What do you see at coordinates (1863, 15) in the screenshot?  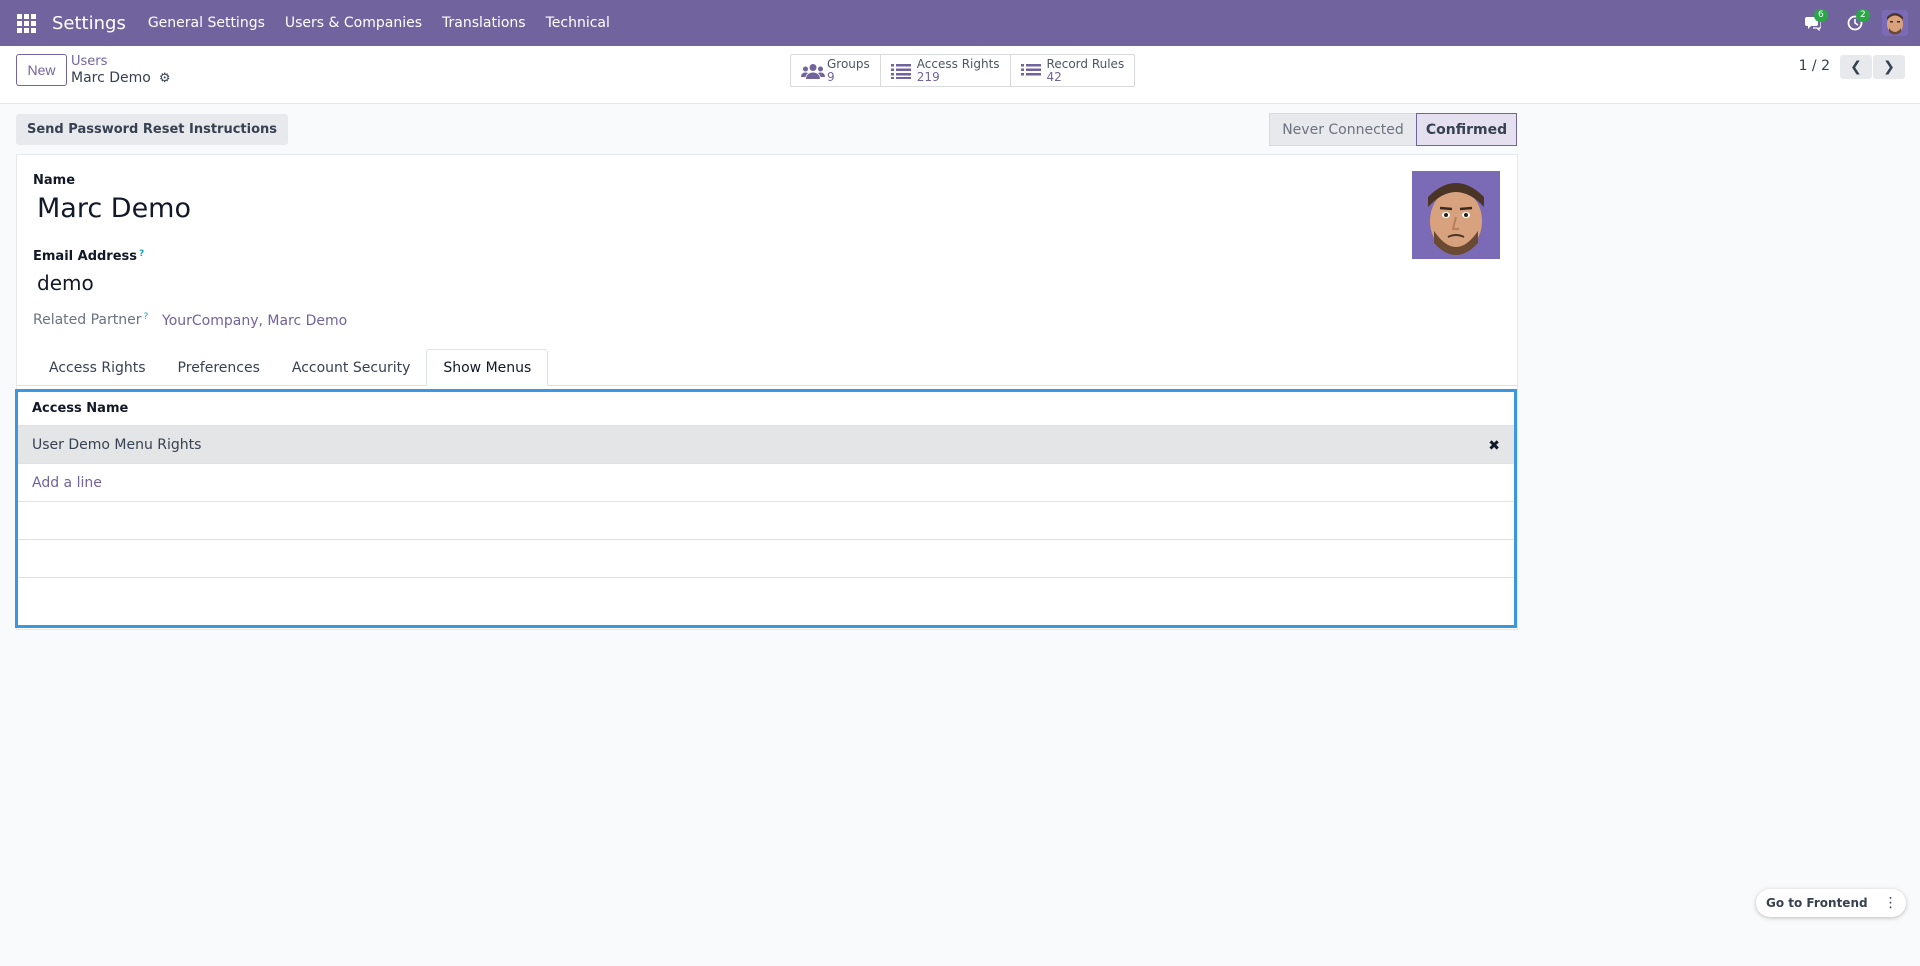 I see `activities-counter-badge: 2` at bounding box center [1863, 15].